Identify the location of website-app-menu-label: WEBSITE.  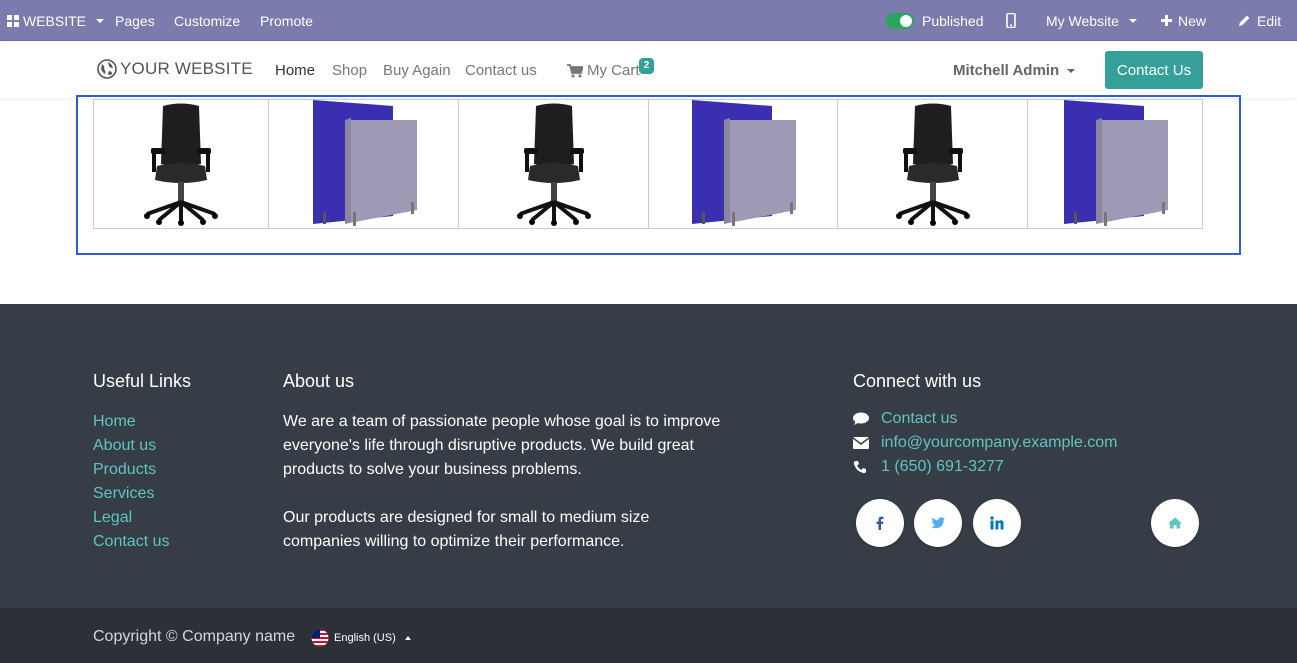
(55, 20).